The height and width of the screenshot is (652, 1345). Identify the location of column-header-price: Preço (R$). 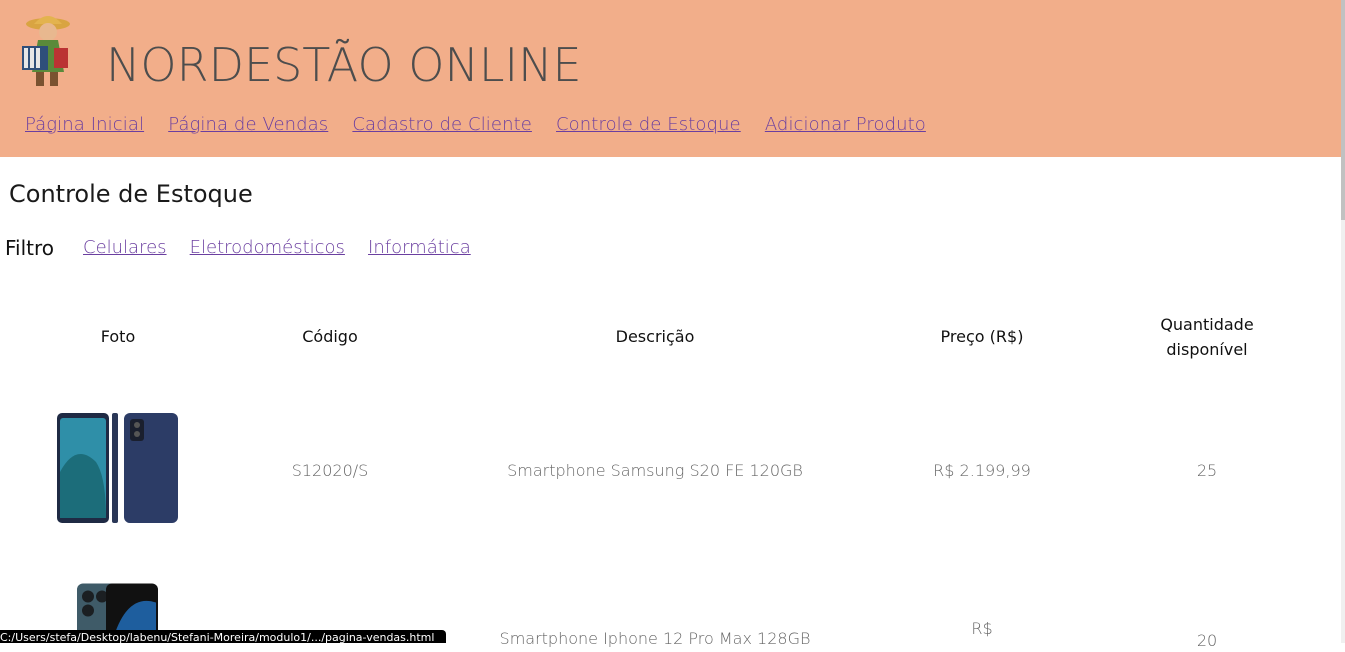
(982, 336).